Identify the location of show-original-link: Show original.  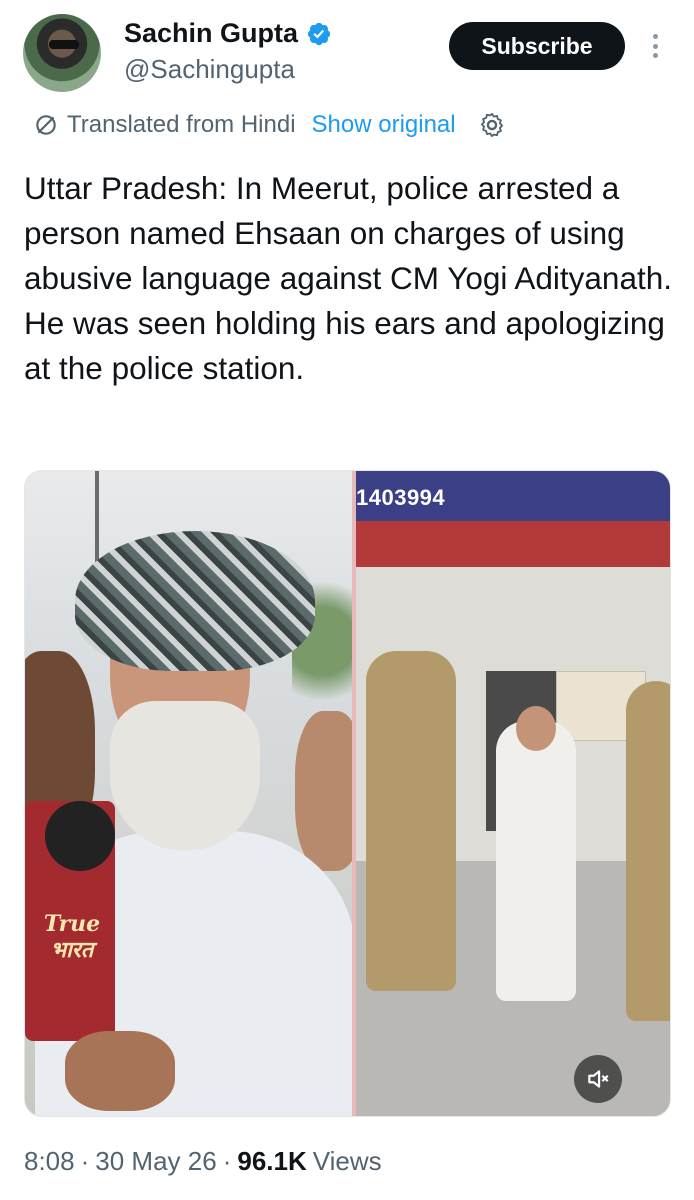
(384, 125).